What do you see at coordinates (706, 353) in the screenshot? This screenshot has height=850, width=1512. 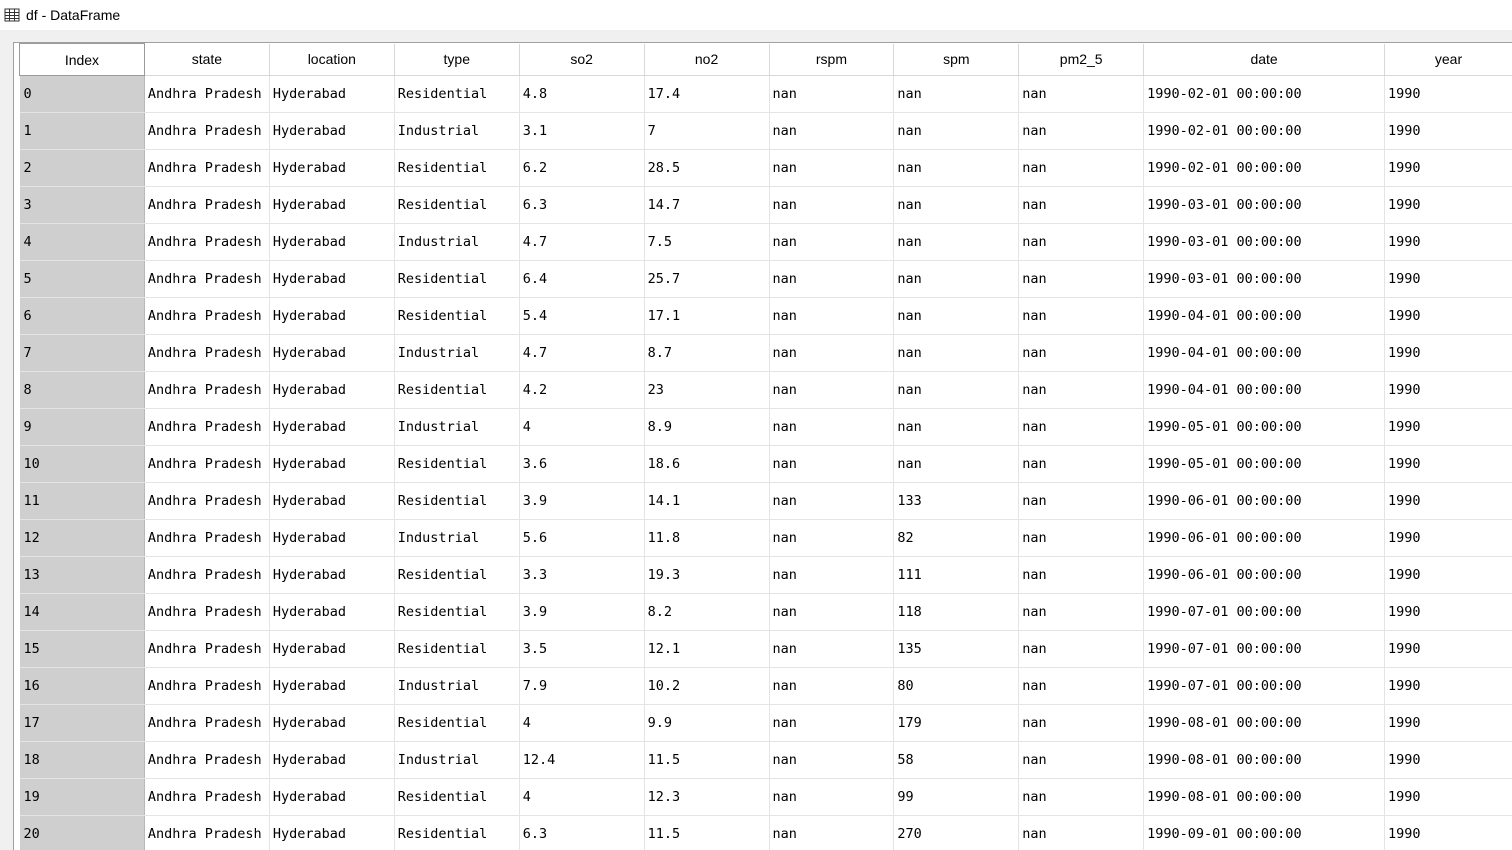 I see `table-cell: 8.7` at bounding box center [706, 353].